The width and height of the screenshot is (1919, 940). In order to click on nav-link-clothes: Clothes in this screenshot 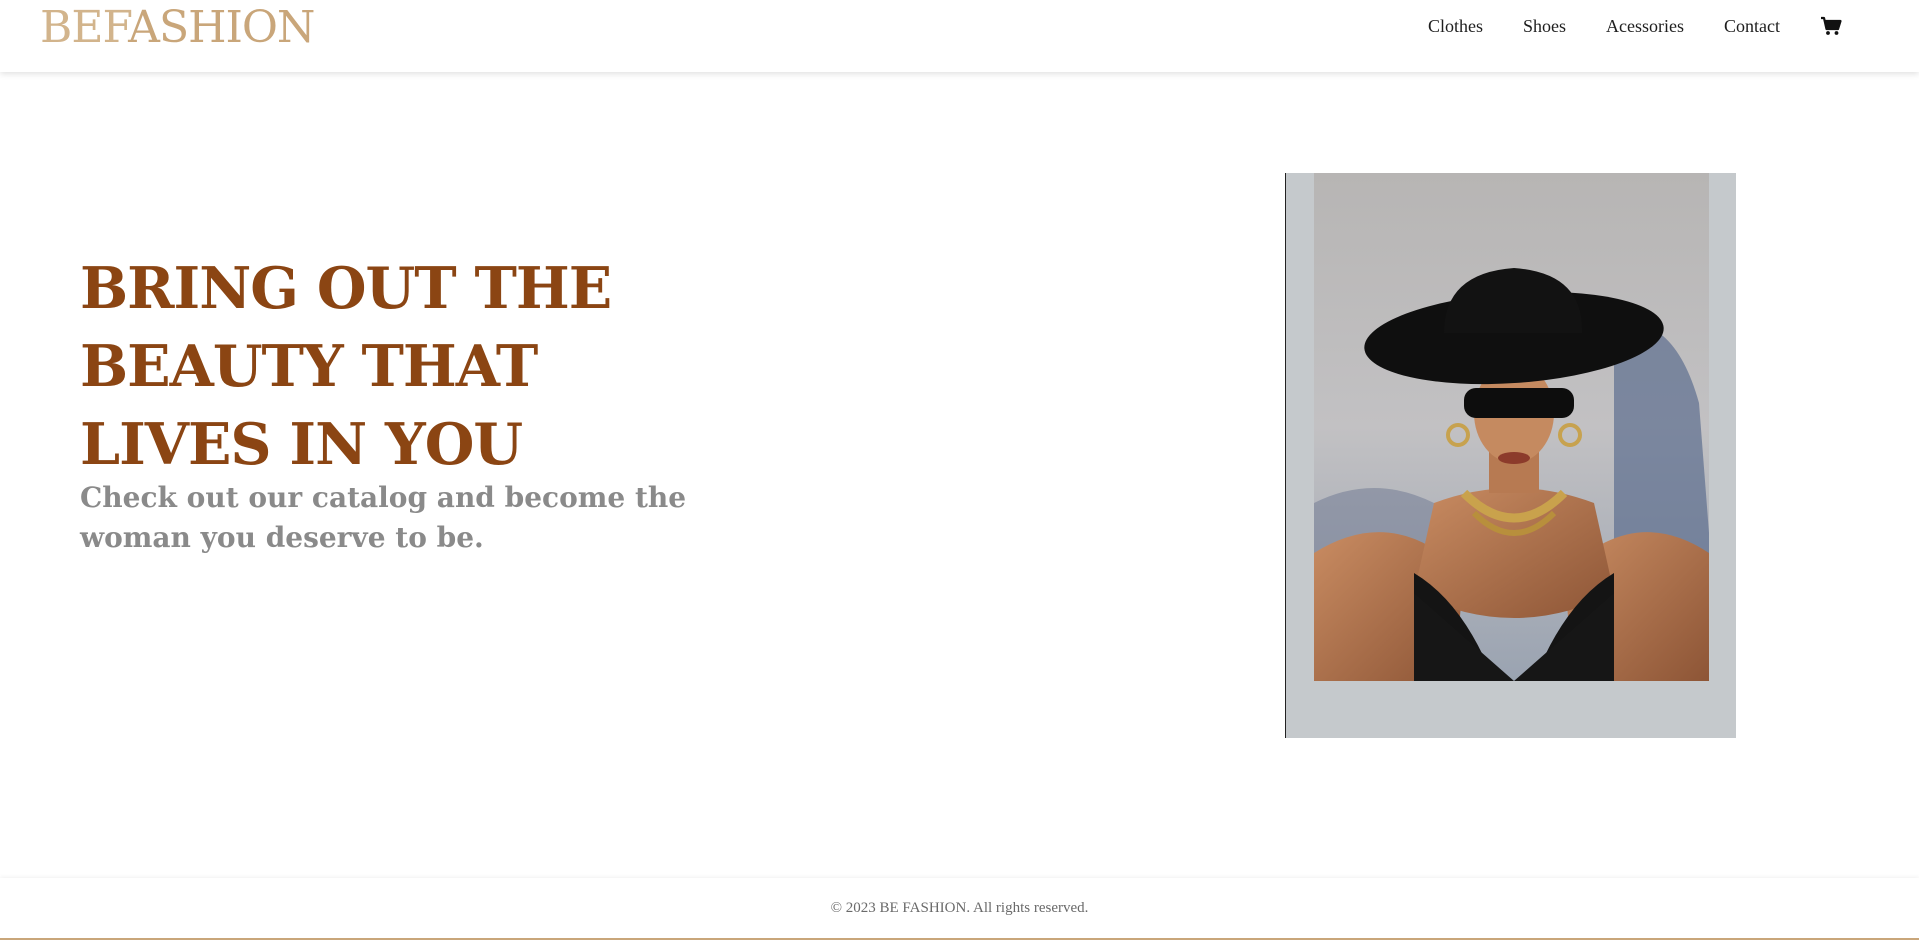, I will do `click(1455, 26)`.